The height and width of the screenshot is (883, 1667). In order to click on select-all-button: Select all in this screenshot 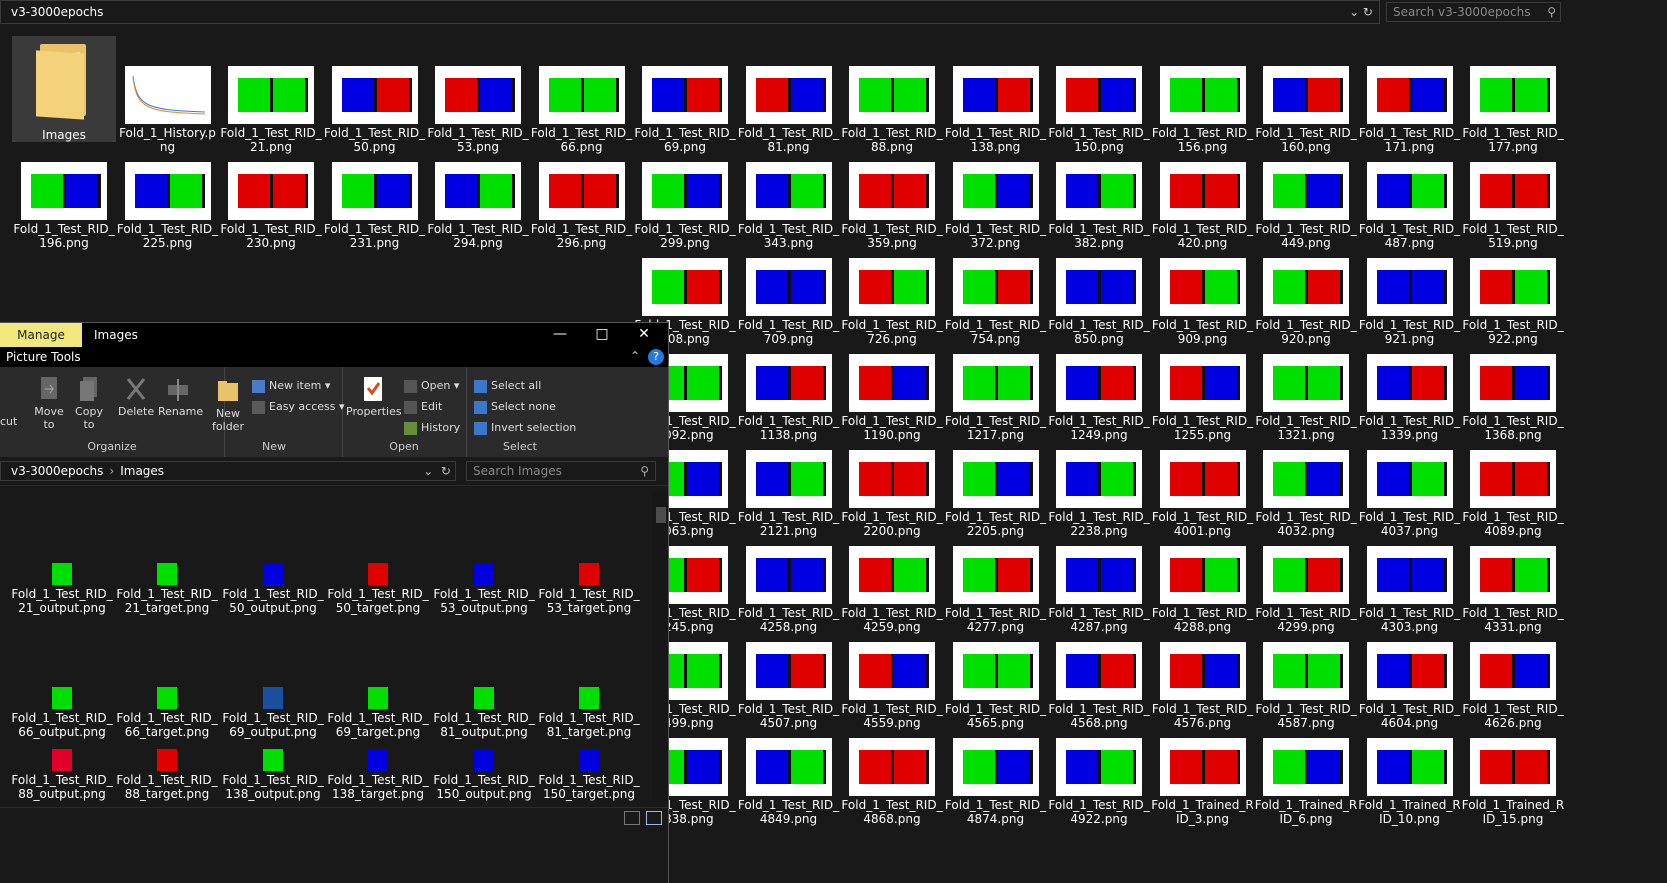, I will do `click(507, 386)`.